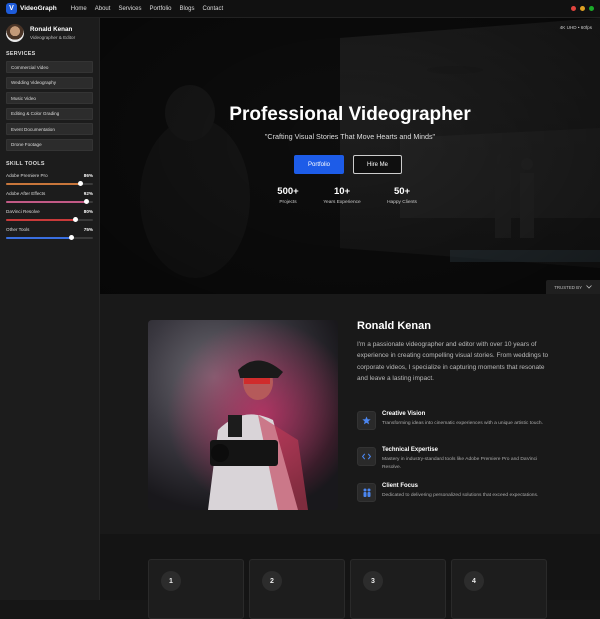 The image size is (600, 619). What do you see at coordinates (272, 581) in the screenshot?
I see `step-number: 2` at bounding box center [272, 581].